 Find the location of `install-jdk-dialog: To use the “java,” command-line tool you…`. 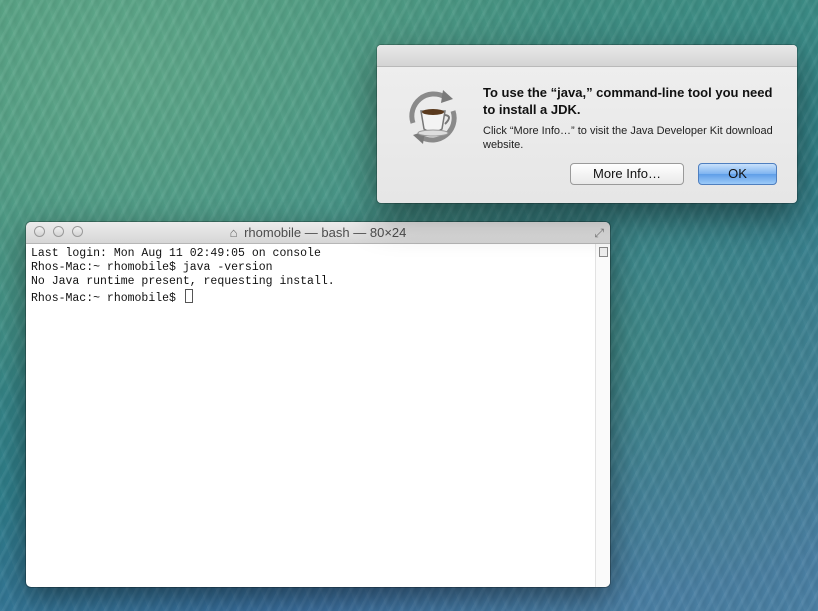

install-jdk-dialog: To use the “java,” command-line tool you… is located at coordinates (587, 124).